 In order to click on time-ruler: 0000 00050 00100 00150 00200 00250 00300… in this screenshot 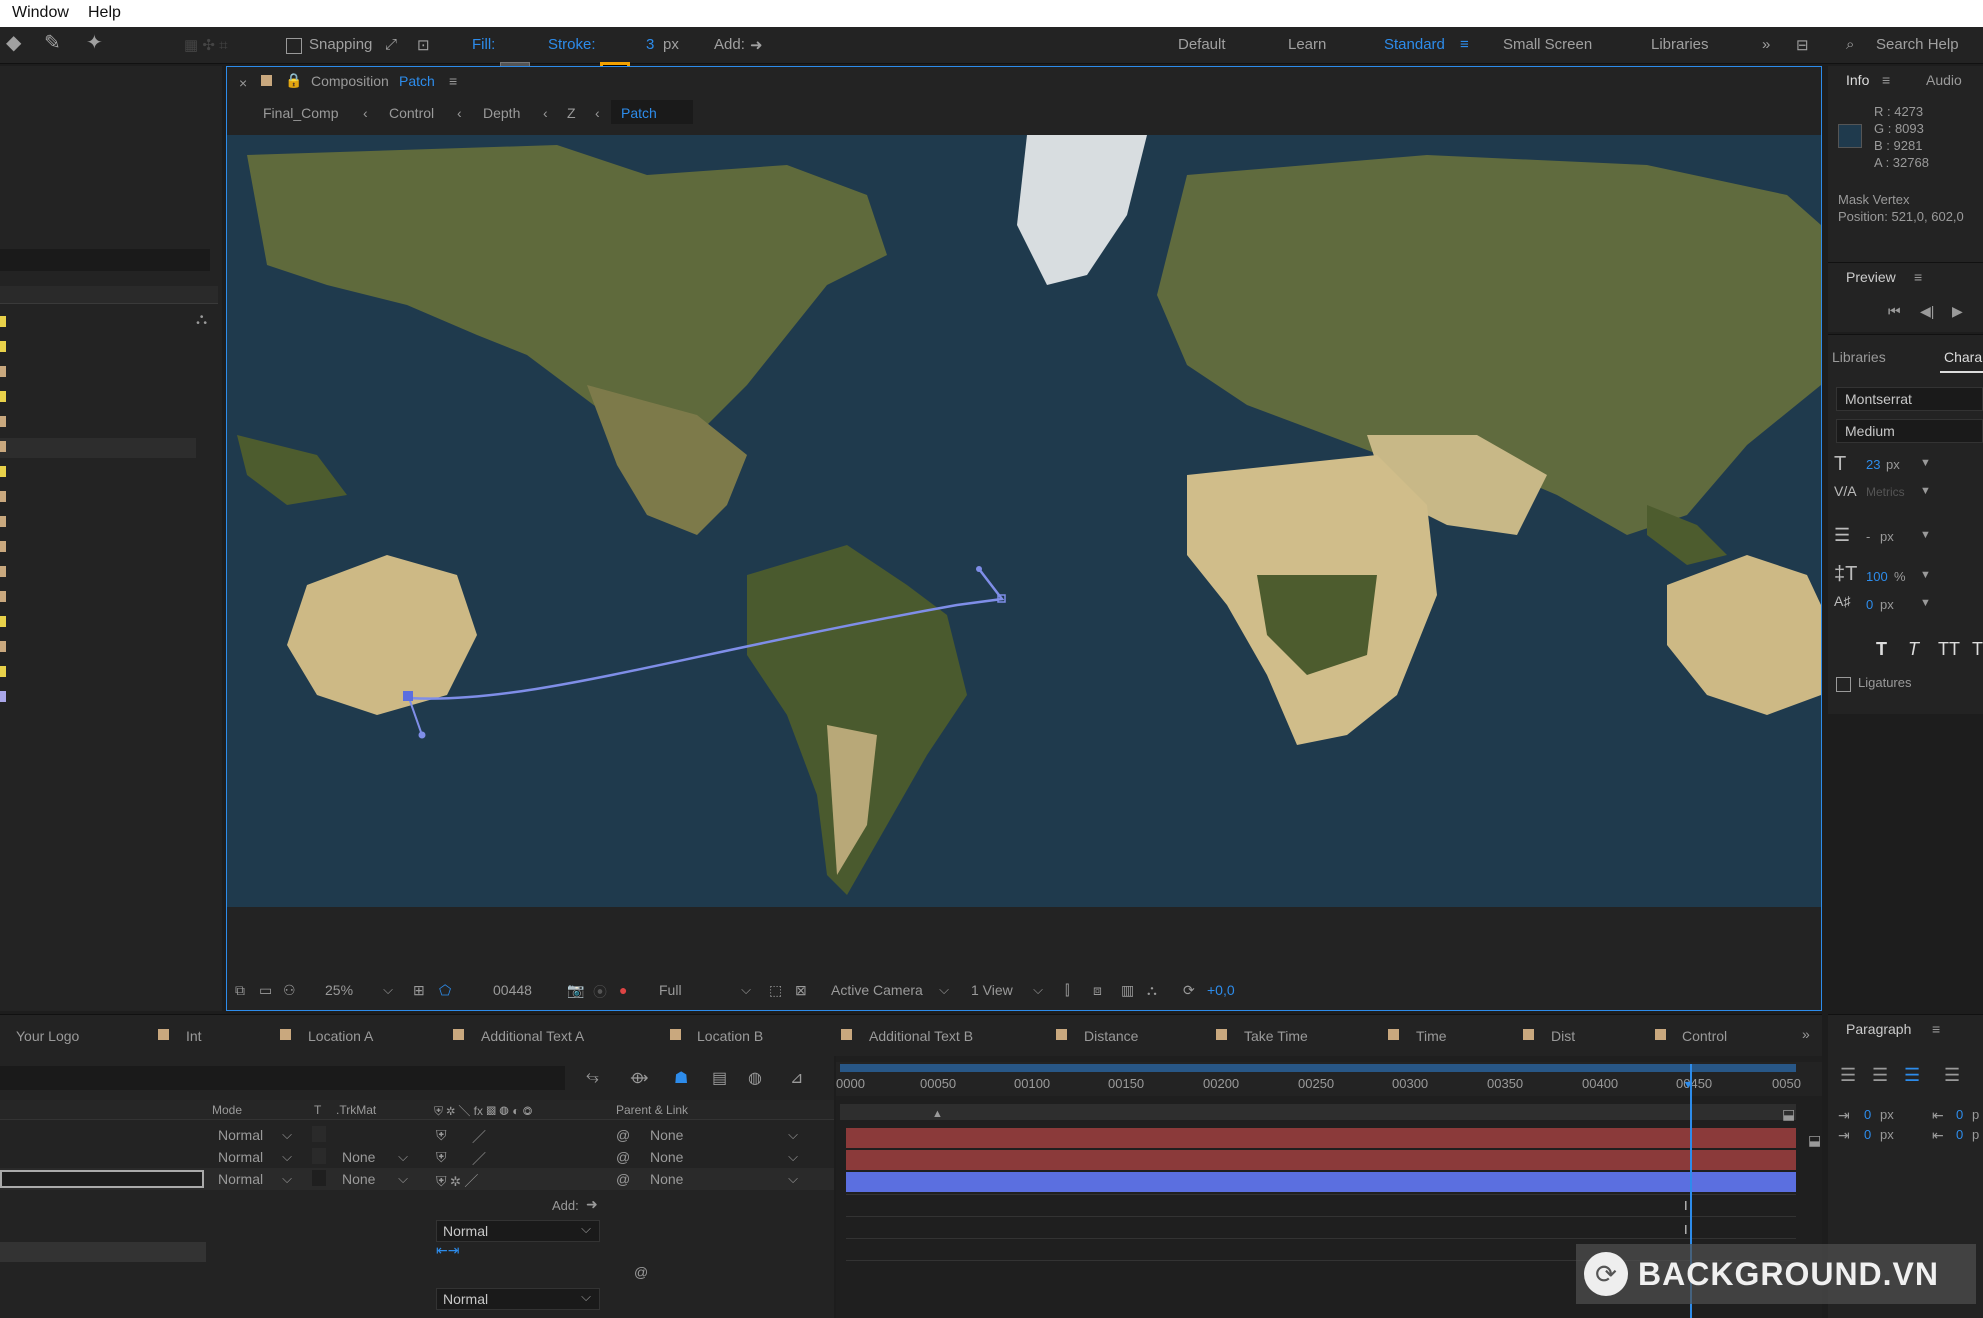, I will do `click(1329, 1079)`.